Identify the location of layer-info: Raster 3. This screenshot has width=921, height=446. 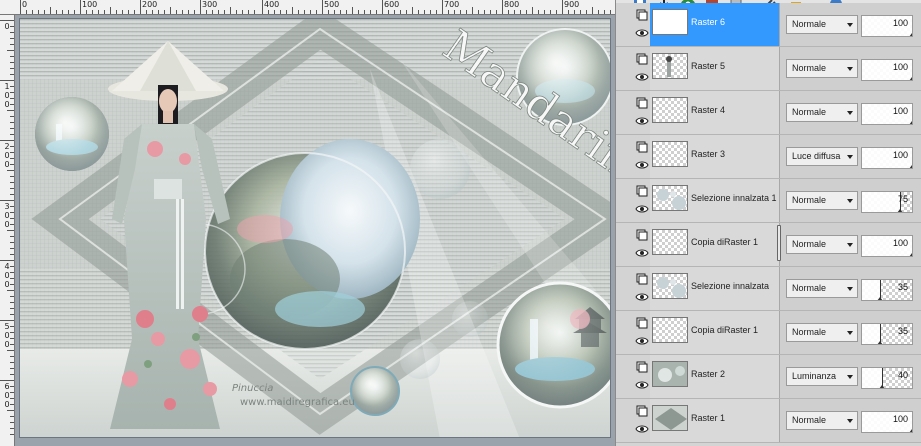
(697, 156).